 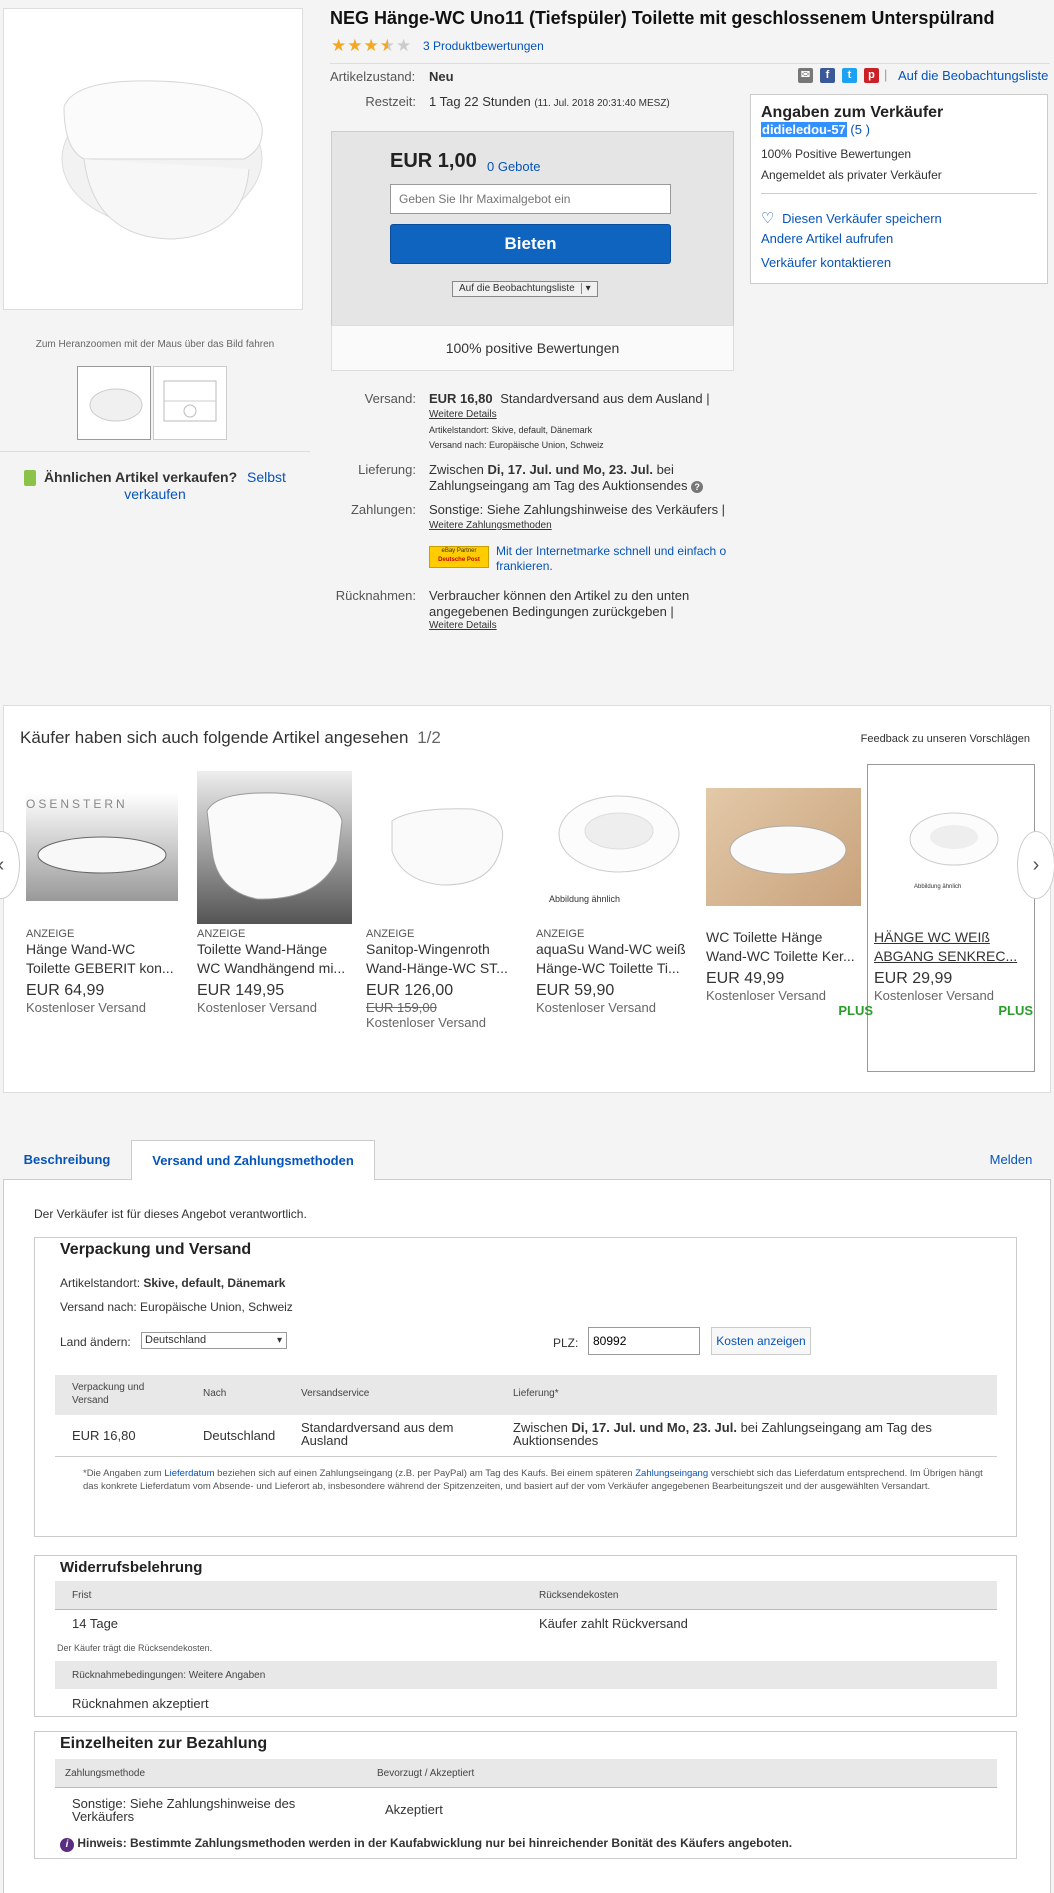 What do you see at coordinates (585, 899) in the screenshot?
I see `image-note: Abbildung ähnlich` at bounding box center [585, 899].